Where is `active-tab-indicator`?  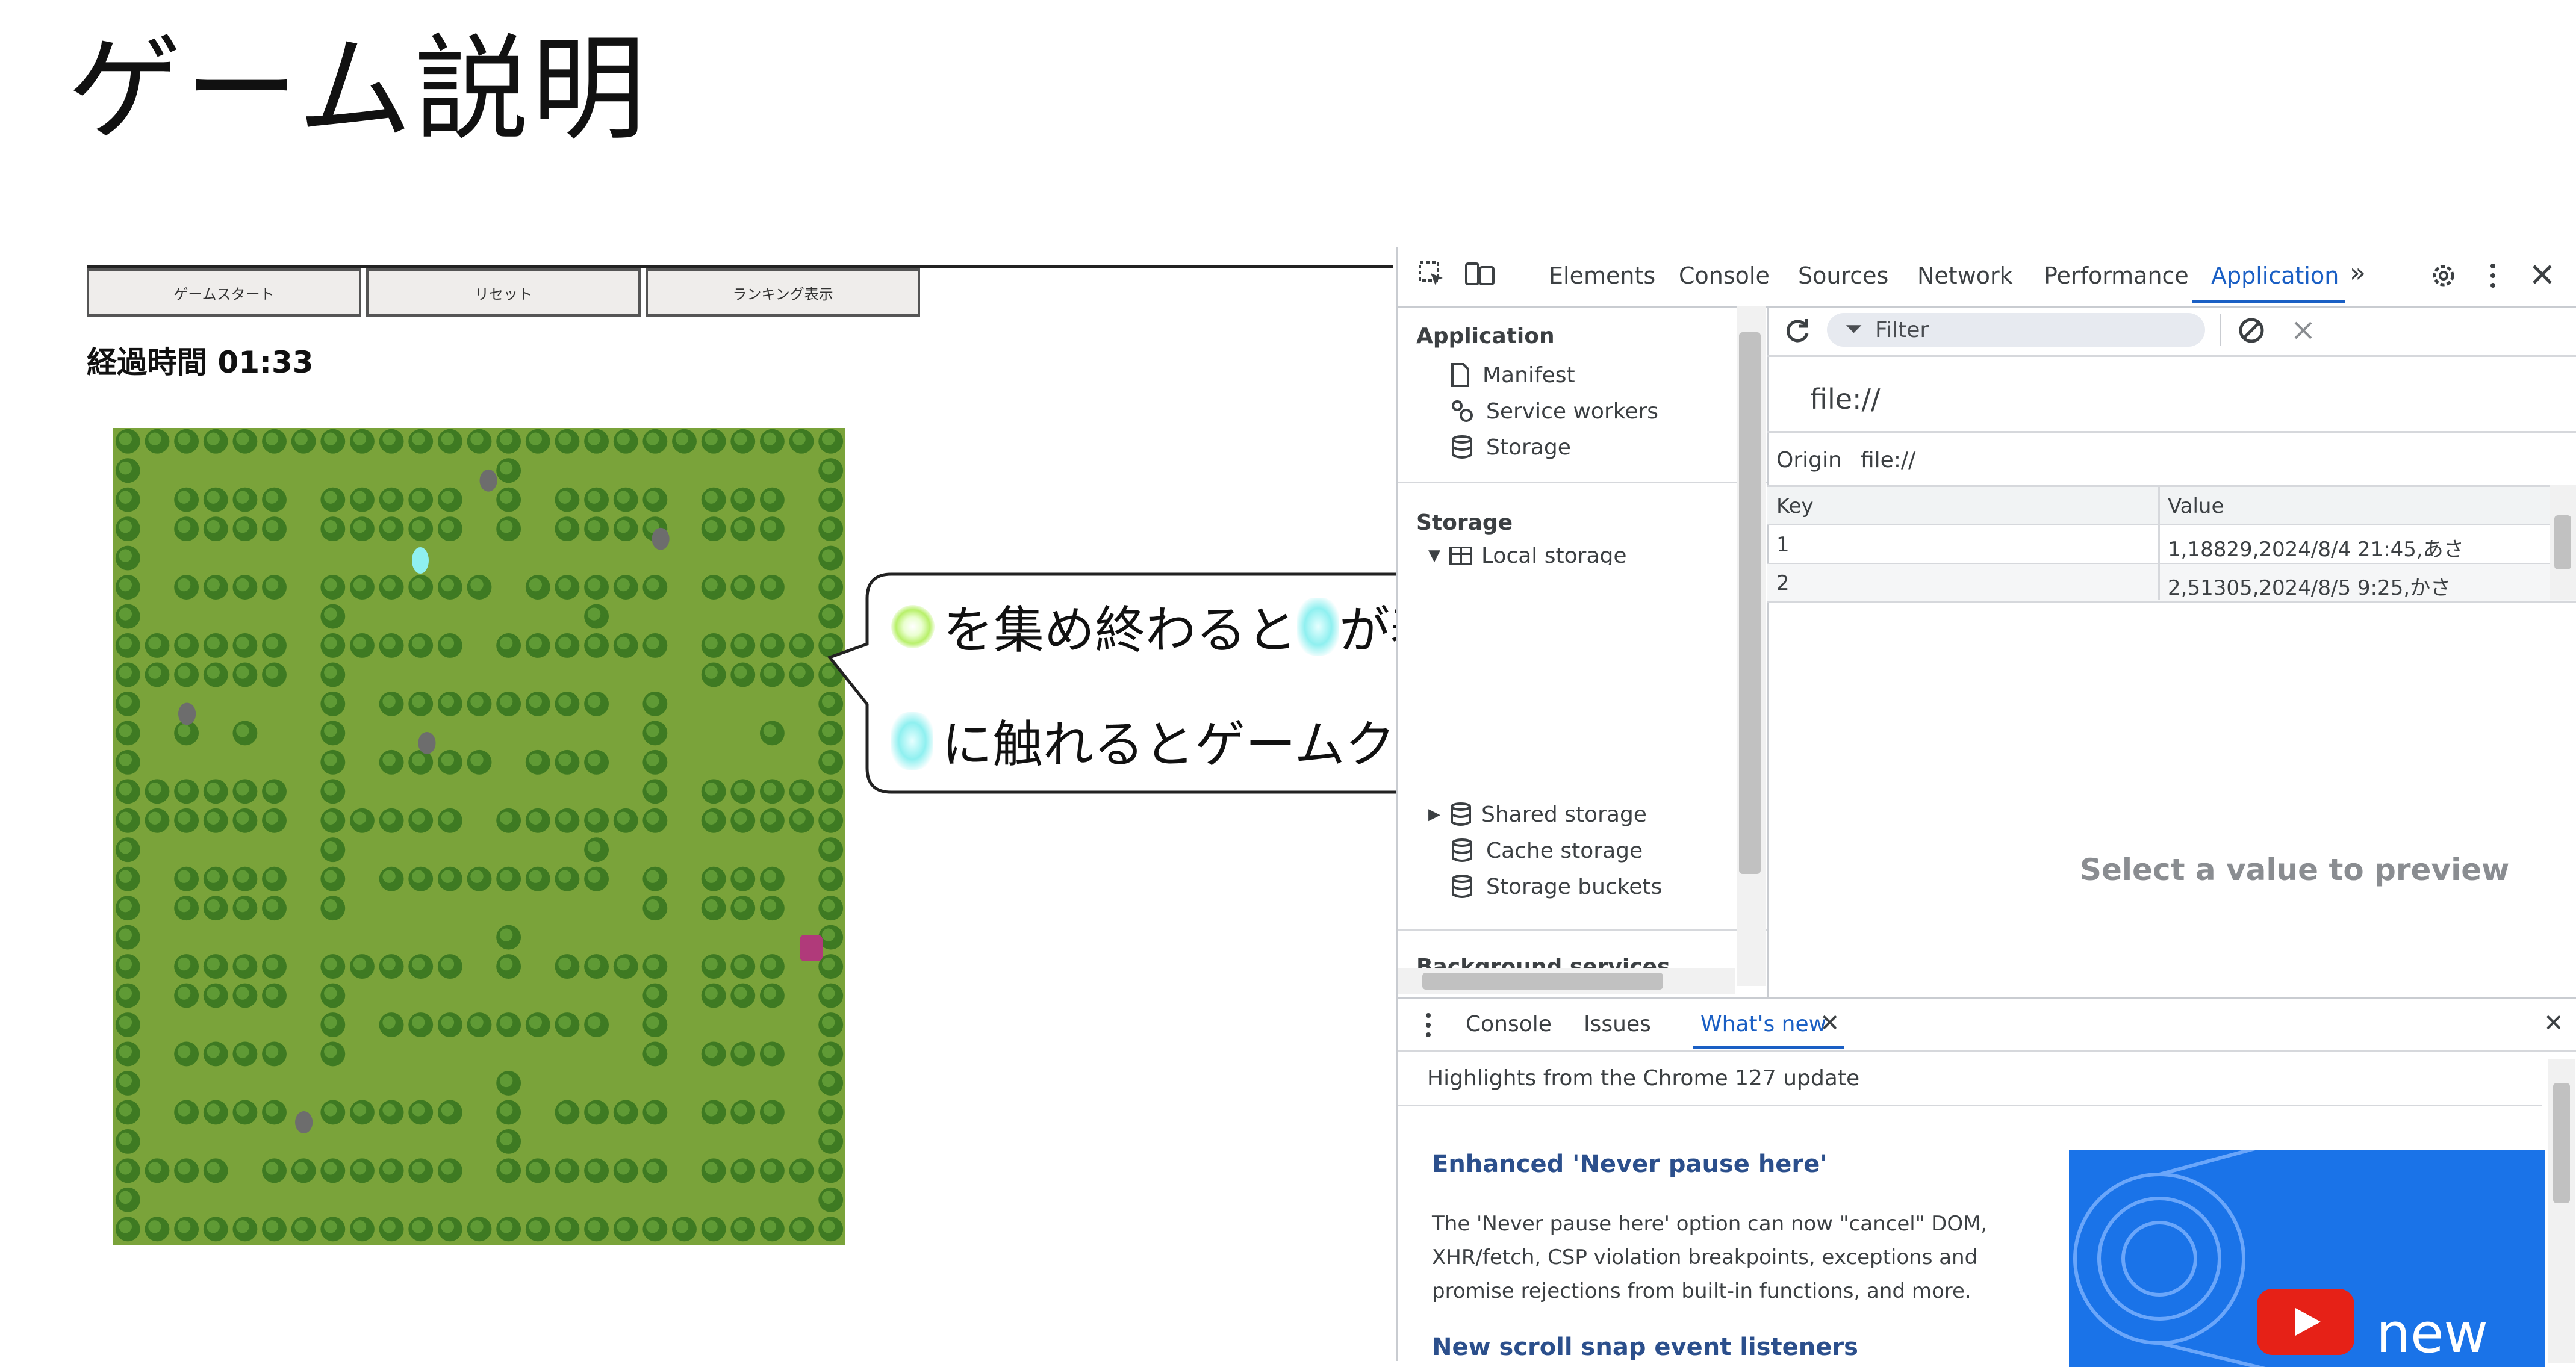 active-tab-indicator is located at coordinates (1769, 1047).